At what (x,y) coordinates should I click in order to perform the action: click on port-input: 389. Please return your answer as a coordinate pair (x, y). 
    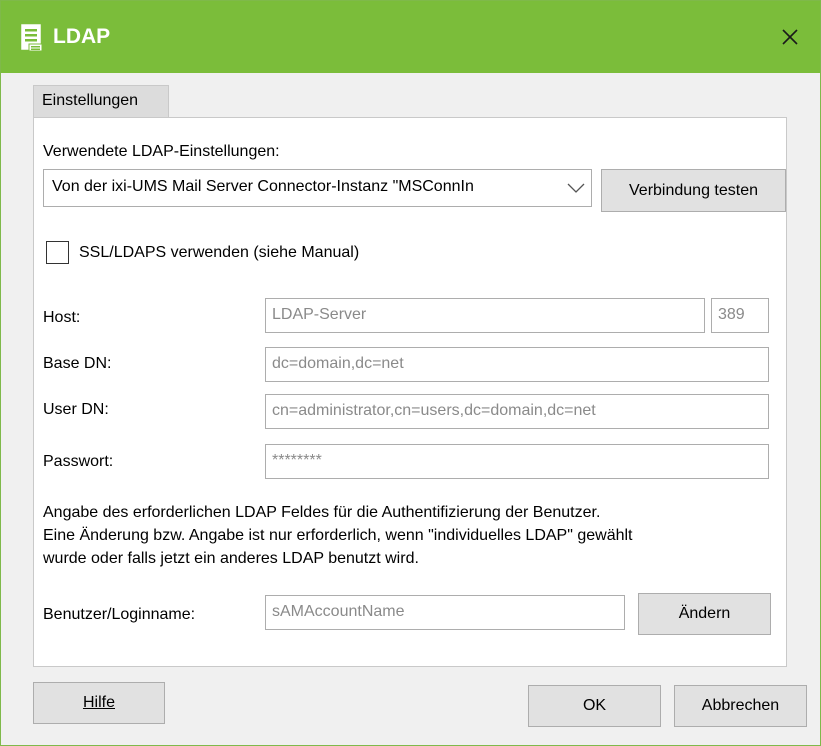
    Looking at the image, I should click on (740, 315).